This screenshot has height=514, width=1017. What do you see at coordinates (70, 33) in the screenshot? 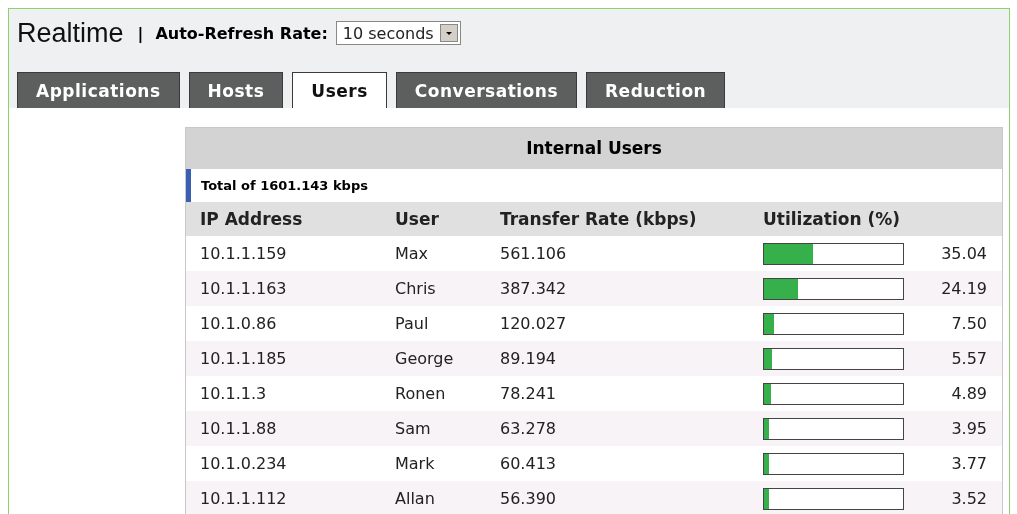
I see `page-title: Realtime` at bounding box center [70, 33].